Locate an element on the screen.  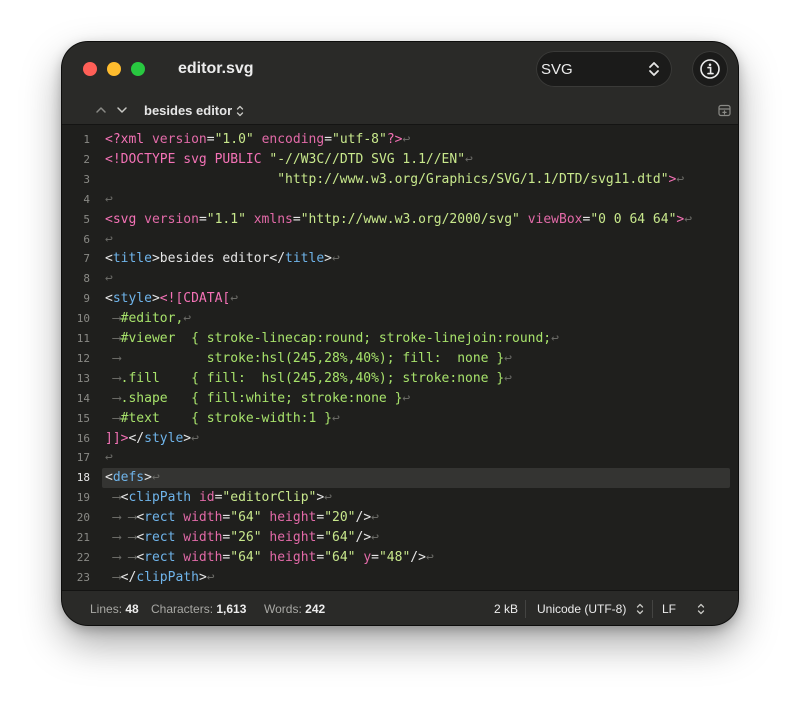
code-token: "48" is located at coordinates (394, 557).